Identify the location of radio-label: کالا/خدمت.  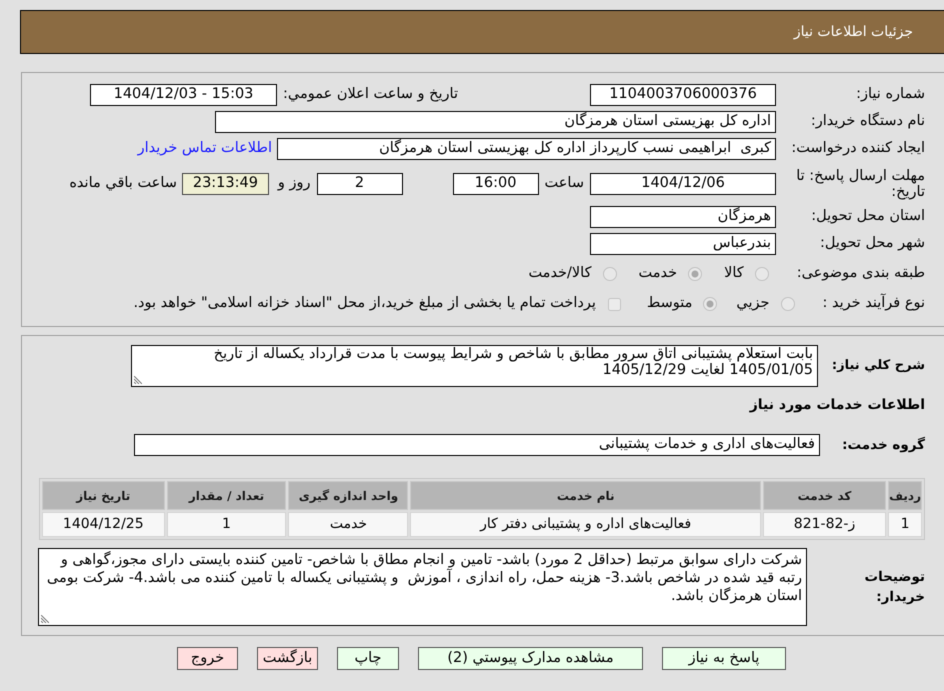
(560, 274).